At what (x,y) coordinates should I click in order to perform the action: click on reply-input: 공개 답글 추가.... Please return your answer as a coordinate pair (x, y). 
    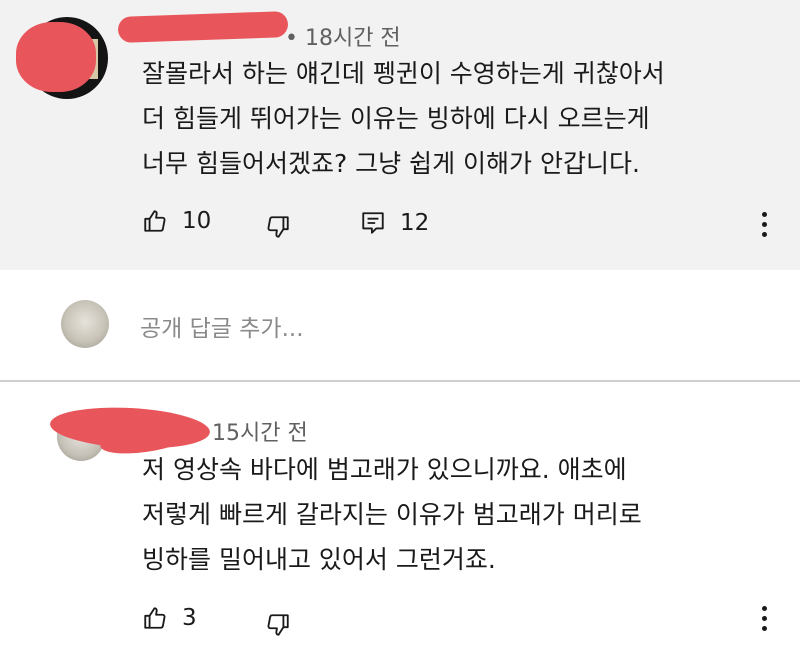
    Looking at the image, I should click on (222, 326).